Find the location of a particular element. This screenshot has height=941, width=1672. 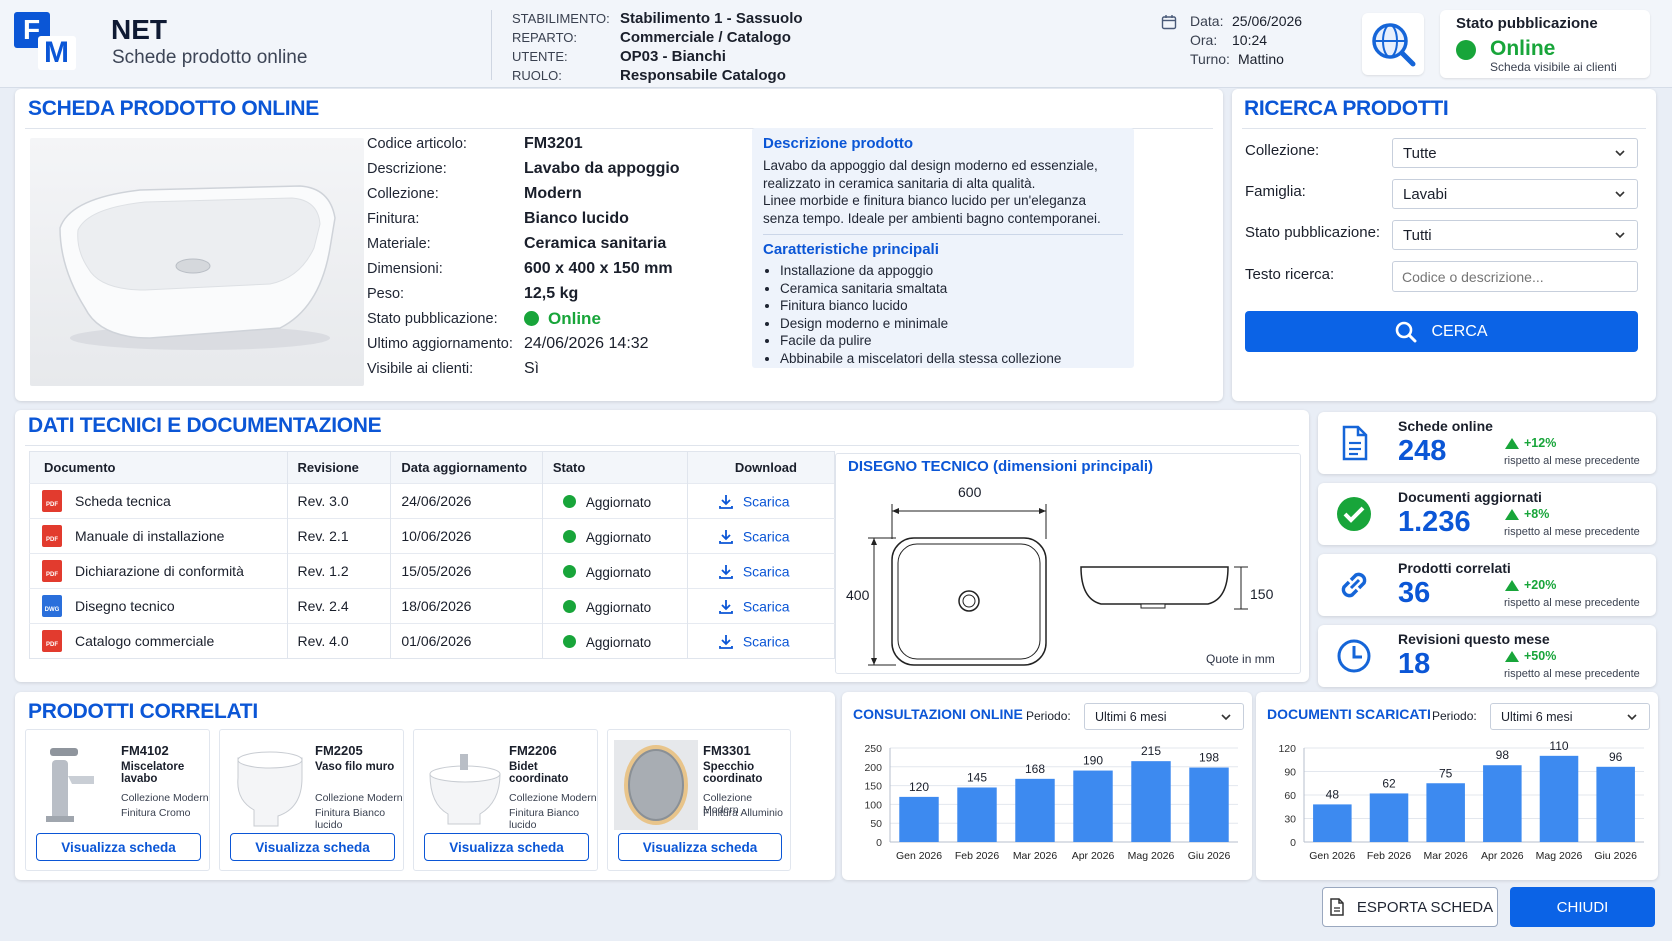

y-tick-label: 90 is located at coordinates (1290, 773).